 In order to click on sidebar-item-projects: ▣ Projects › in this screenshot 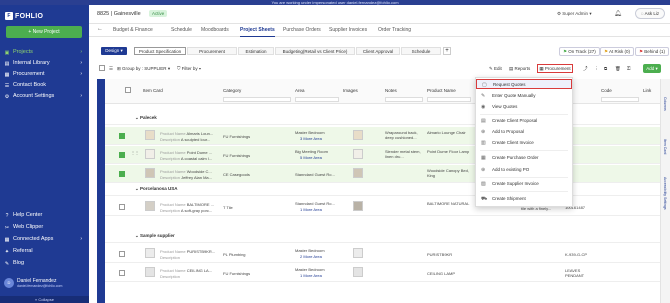, I will do `click(45, 52)`.